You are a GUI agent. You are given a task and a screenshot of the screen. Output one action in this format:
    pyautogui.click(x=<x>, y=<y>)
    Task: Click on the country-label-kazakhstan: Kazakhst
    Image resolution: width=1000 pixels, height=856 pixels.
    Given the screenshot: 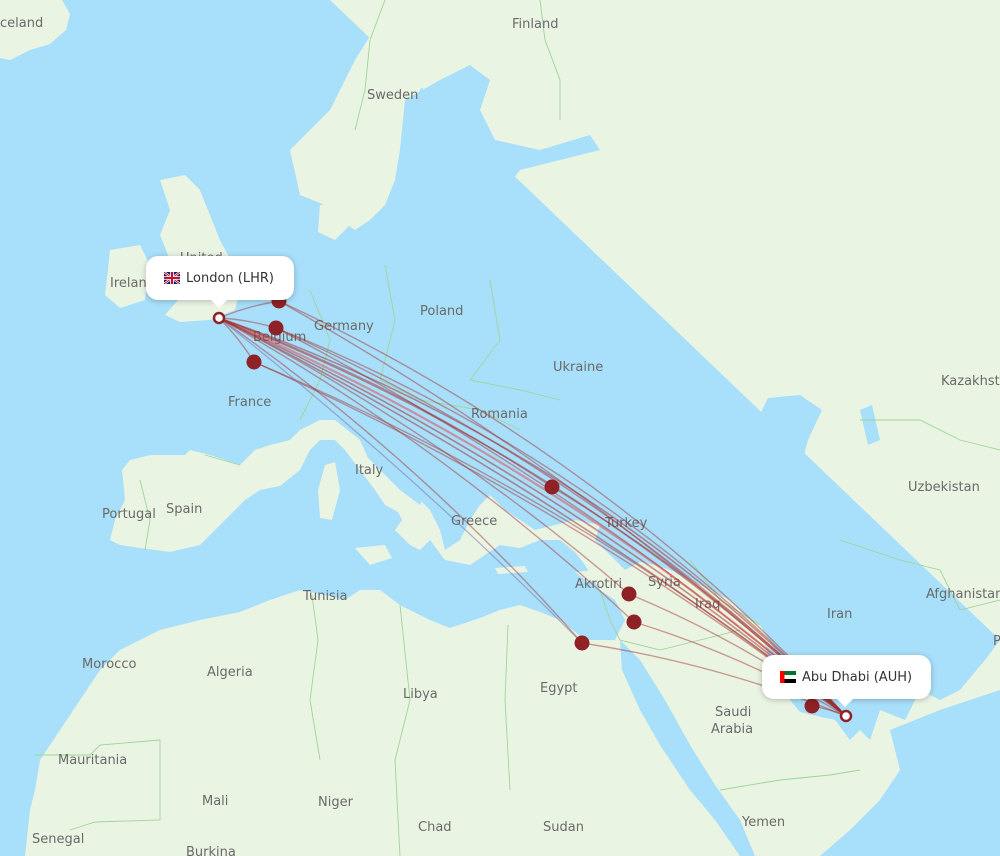 What is the action you would take?
    pyautogui.click(x=970, y=381)
    